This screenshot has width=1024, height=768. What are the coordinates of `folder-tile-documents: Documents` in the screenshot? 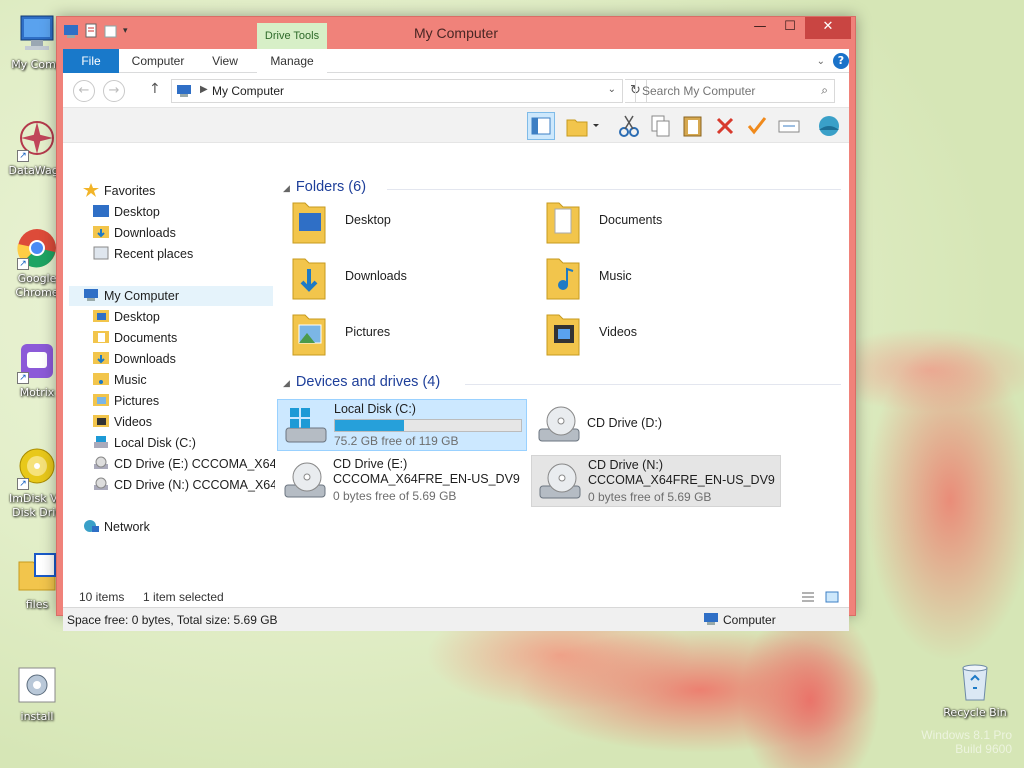 It's located at (662, 221).